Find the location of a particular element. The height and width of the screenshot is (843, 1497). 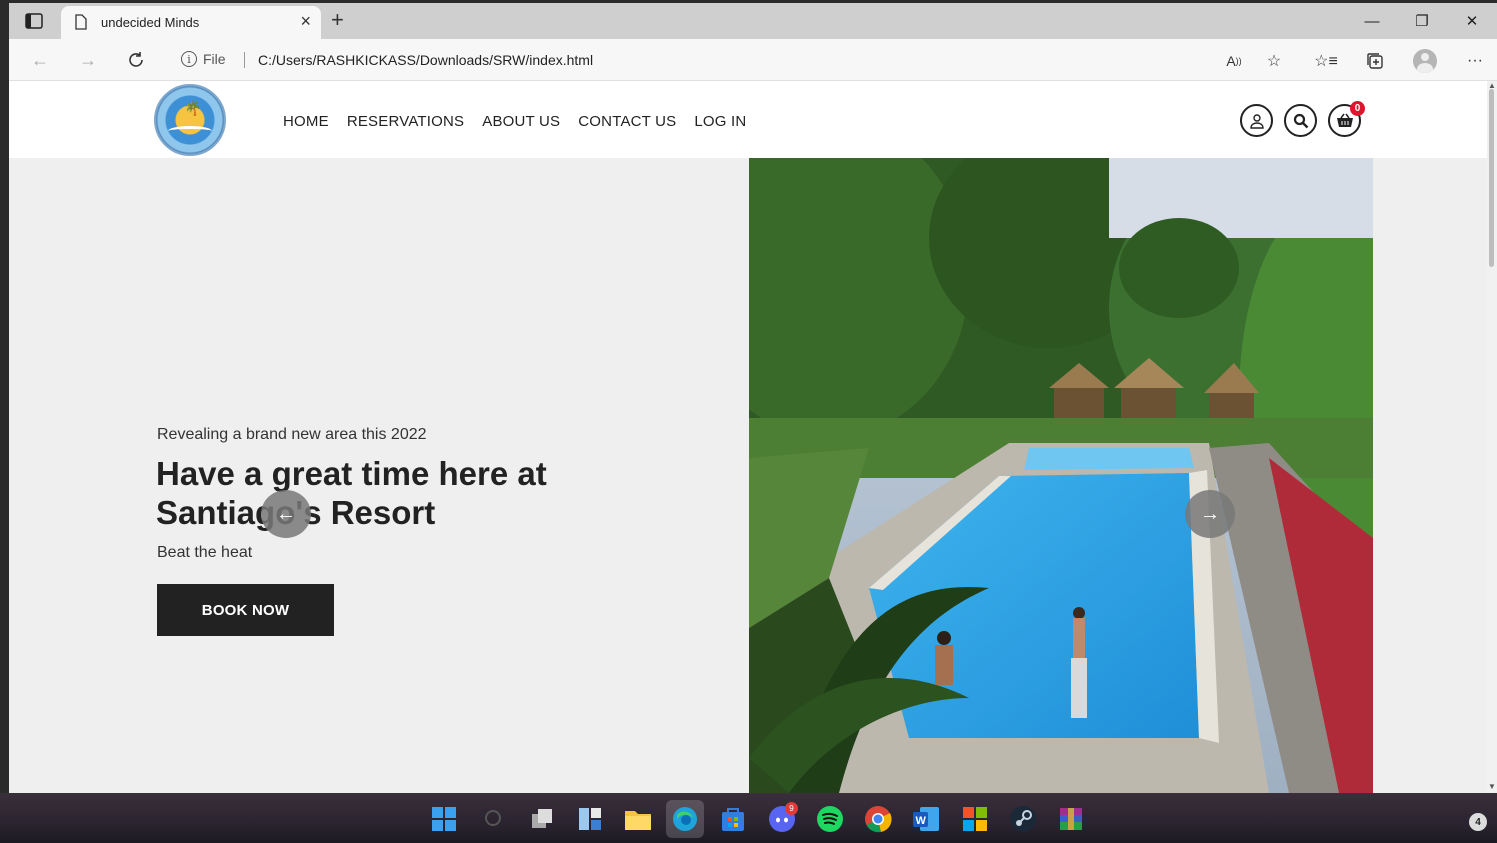

forward-icon: → is located at coordinates (88, 60).